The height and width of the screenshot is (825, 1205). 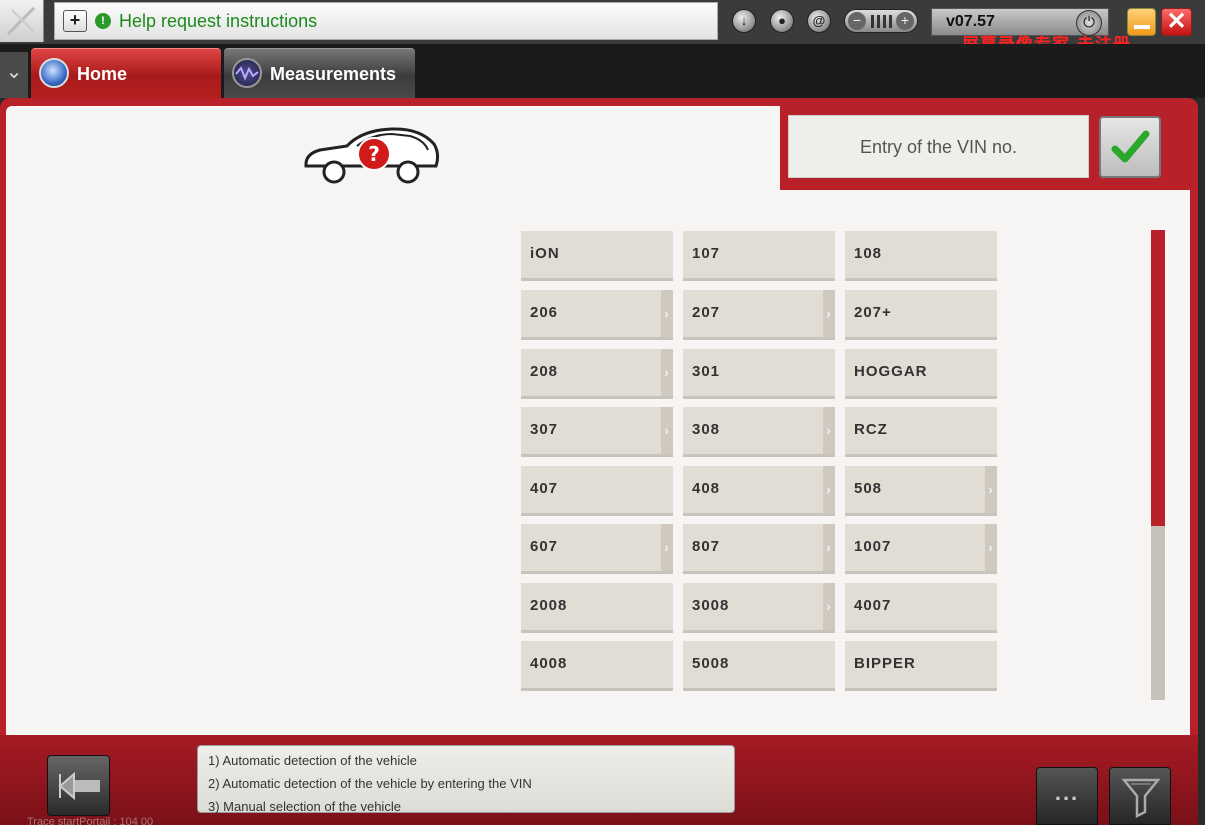 I want to click on model-button: BIPPER, so click(x=921, y=666).